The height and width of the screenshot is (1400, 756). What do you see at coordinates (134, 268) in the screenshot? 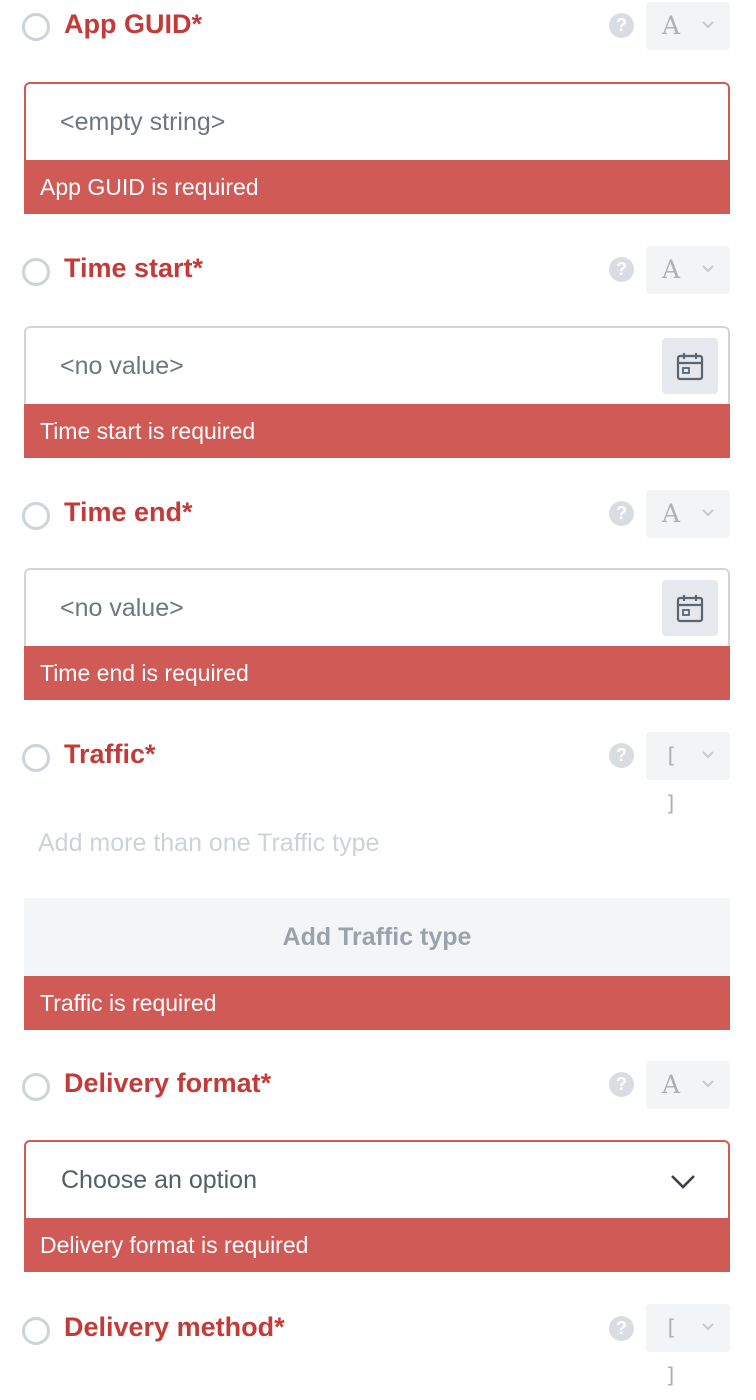
I see `time-start-label: Time start*` at bounding box center [134, 268].